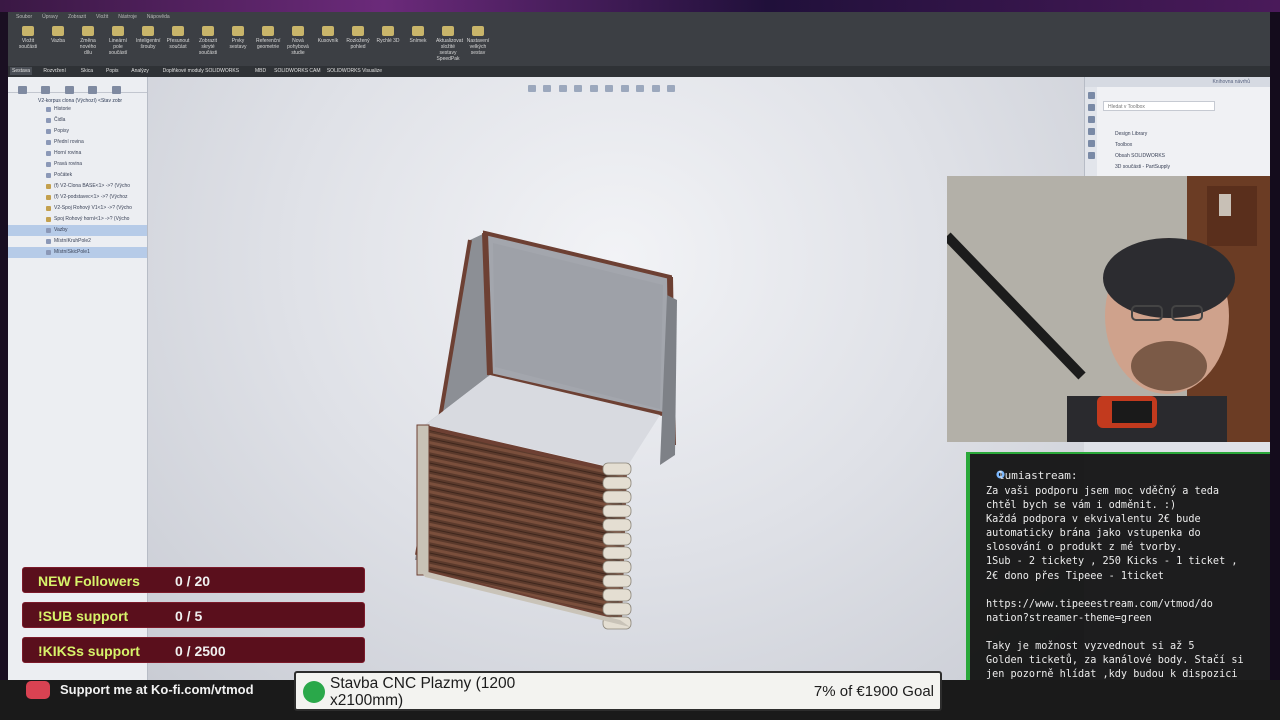 The image size is (1280, 720). What do you see at coordinates (77, 120) in the screenshot?
I see `tree-item: Čidla` at bounding box center [77, 120].